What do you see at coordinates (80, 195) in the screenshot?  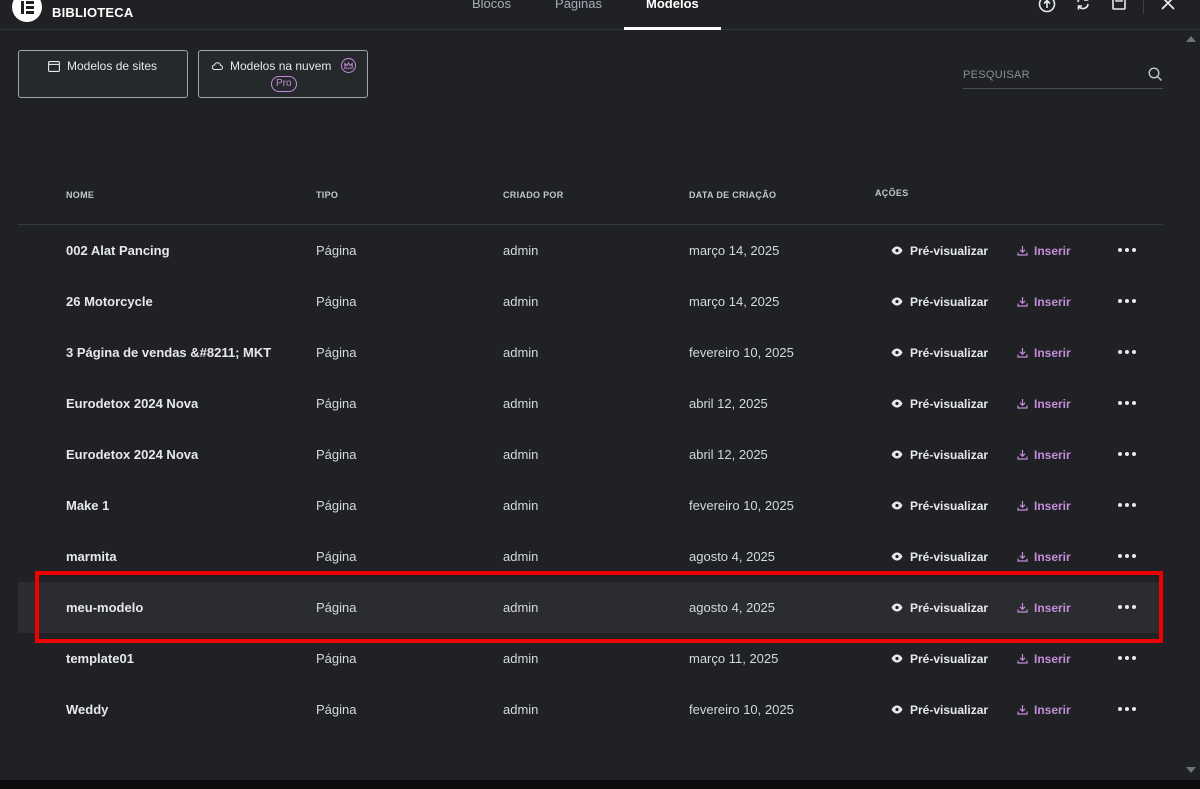 I see `column-name: NOME` at bounding box center [80, 195].